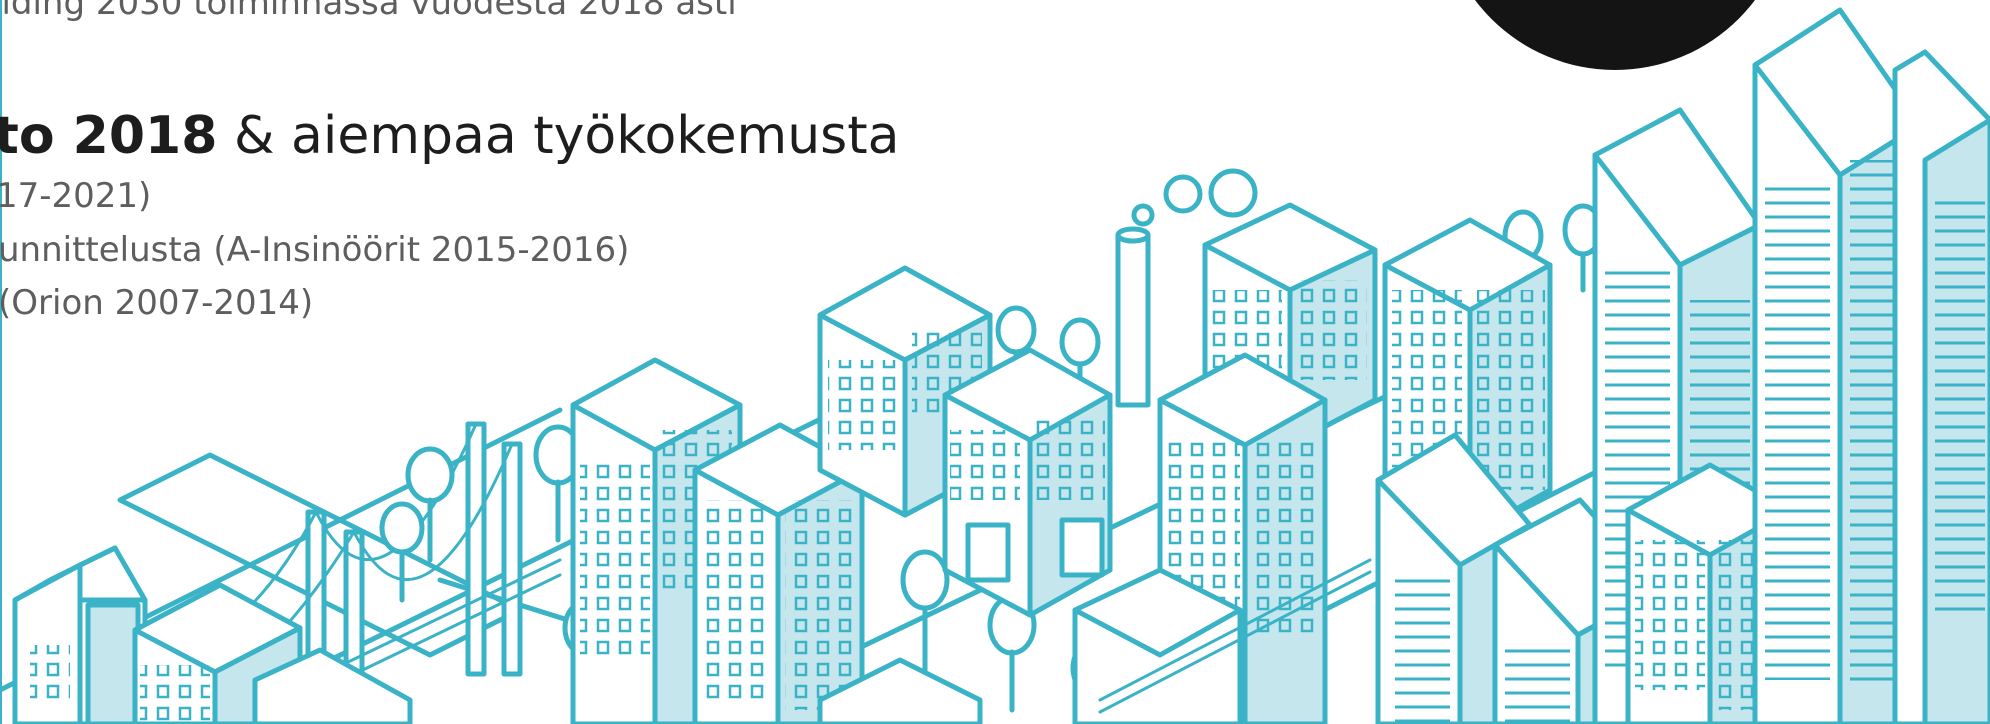 The width and height of the screenshot is (1990, 724). Describe the element at coordinates (157, 303) in the screenshot. I see `experience-item-3: (Orion 2007-2014)` at that location.